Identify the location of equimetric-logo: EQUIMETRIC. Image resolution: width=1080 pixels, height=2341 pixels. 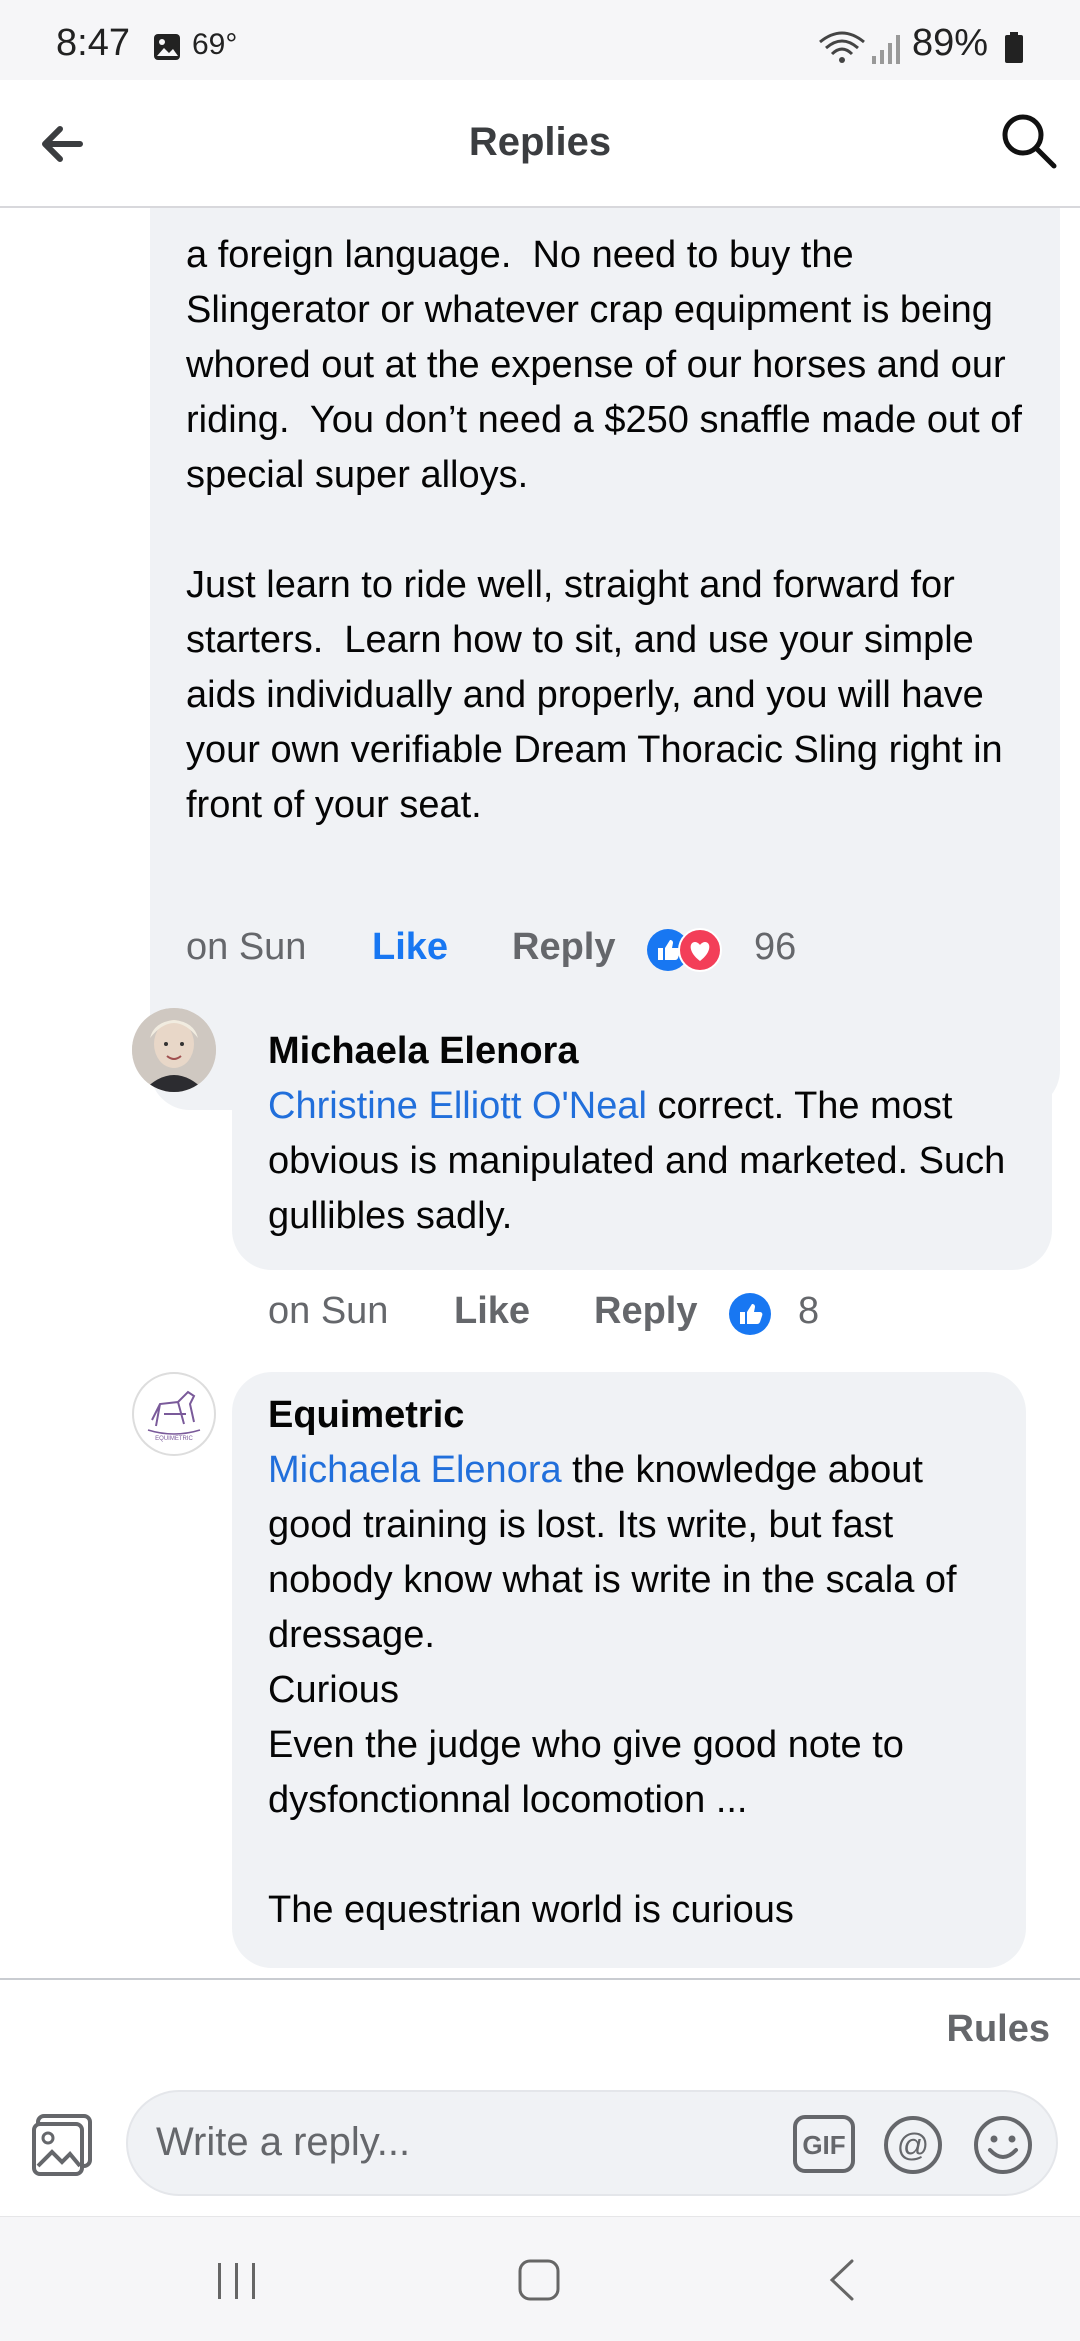
(174, 1416).